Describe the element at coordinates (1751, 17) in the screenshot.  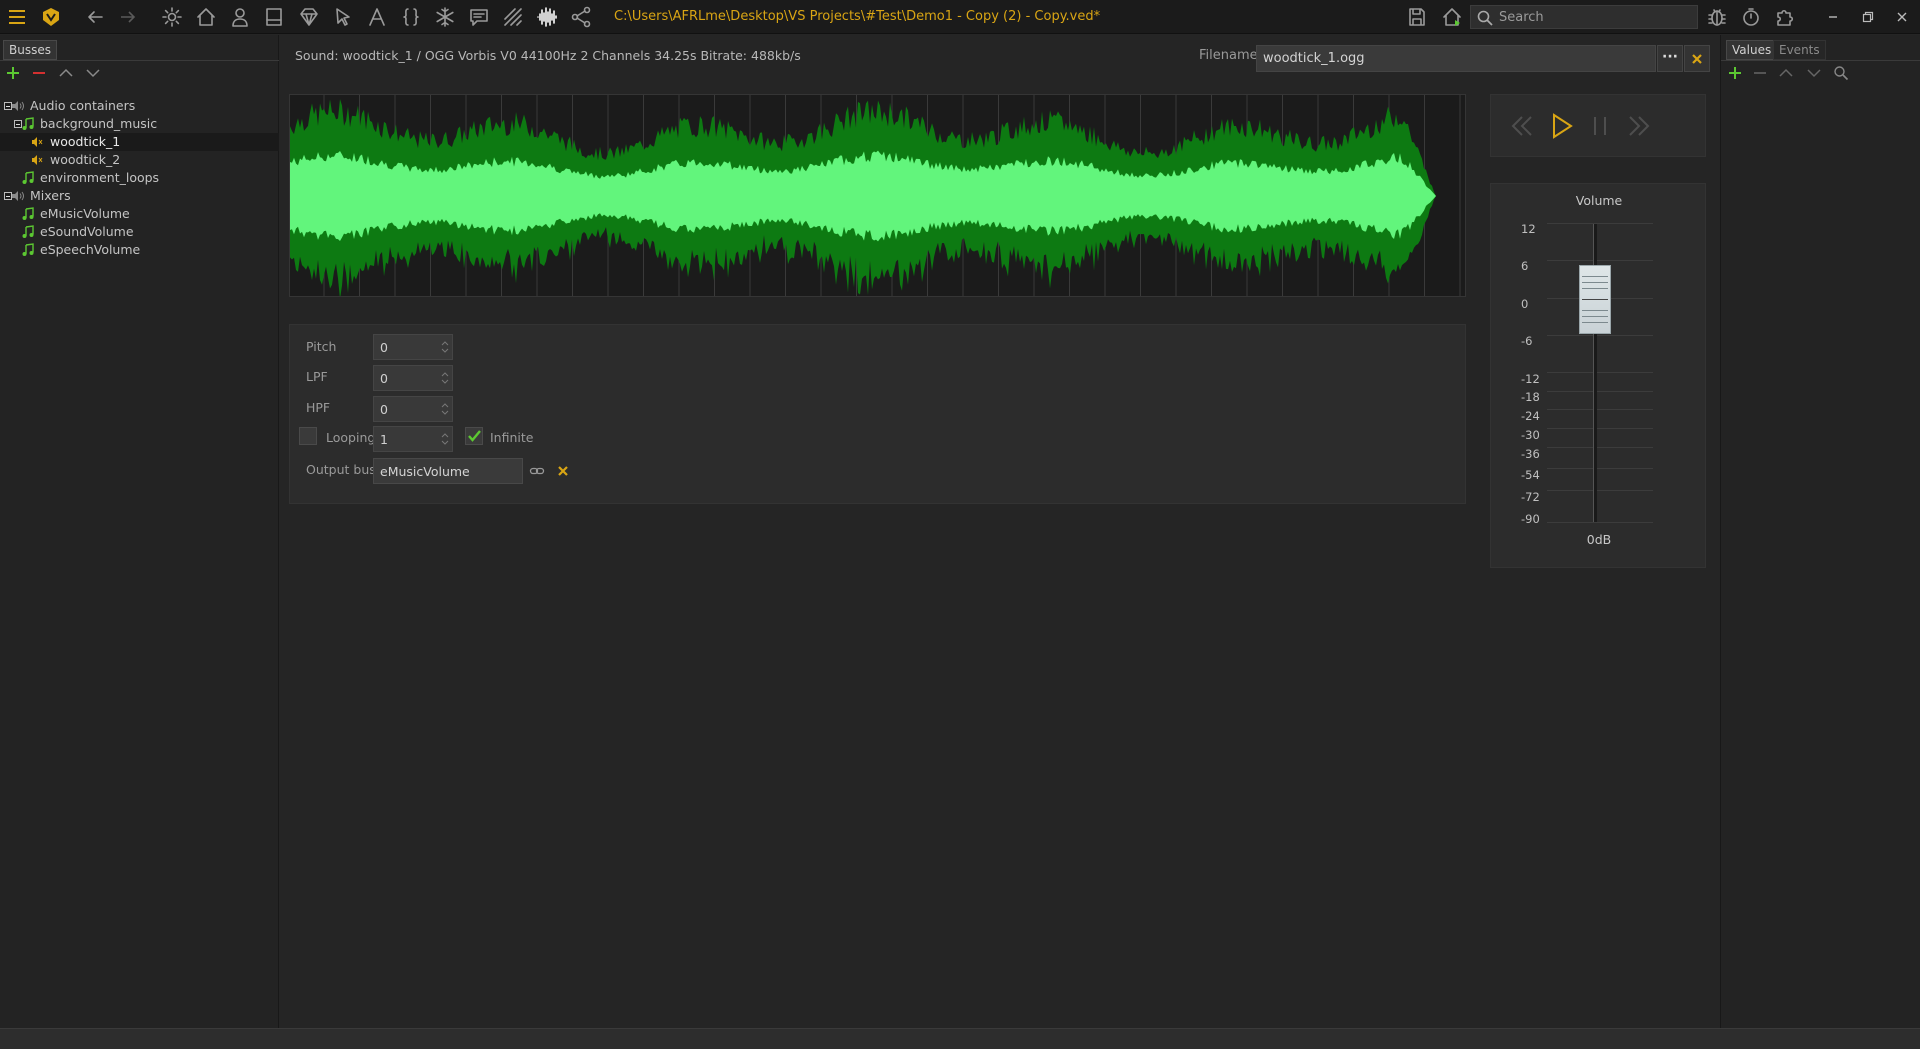
I see `timer-stopwatch-icon` at that location.